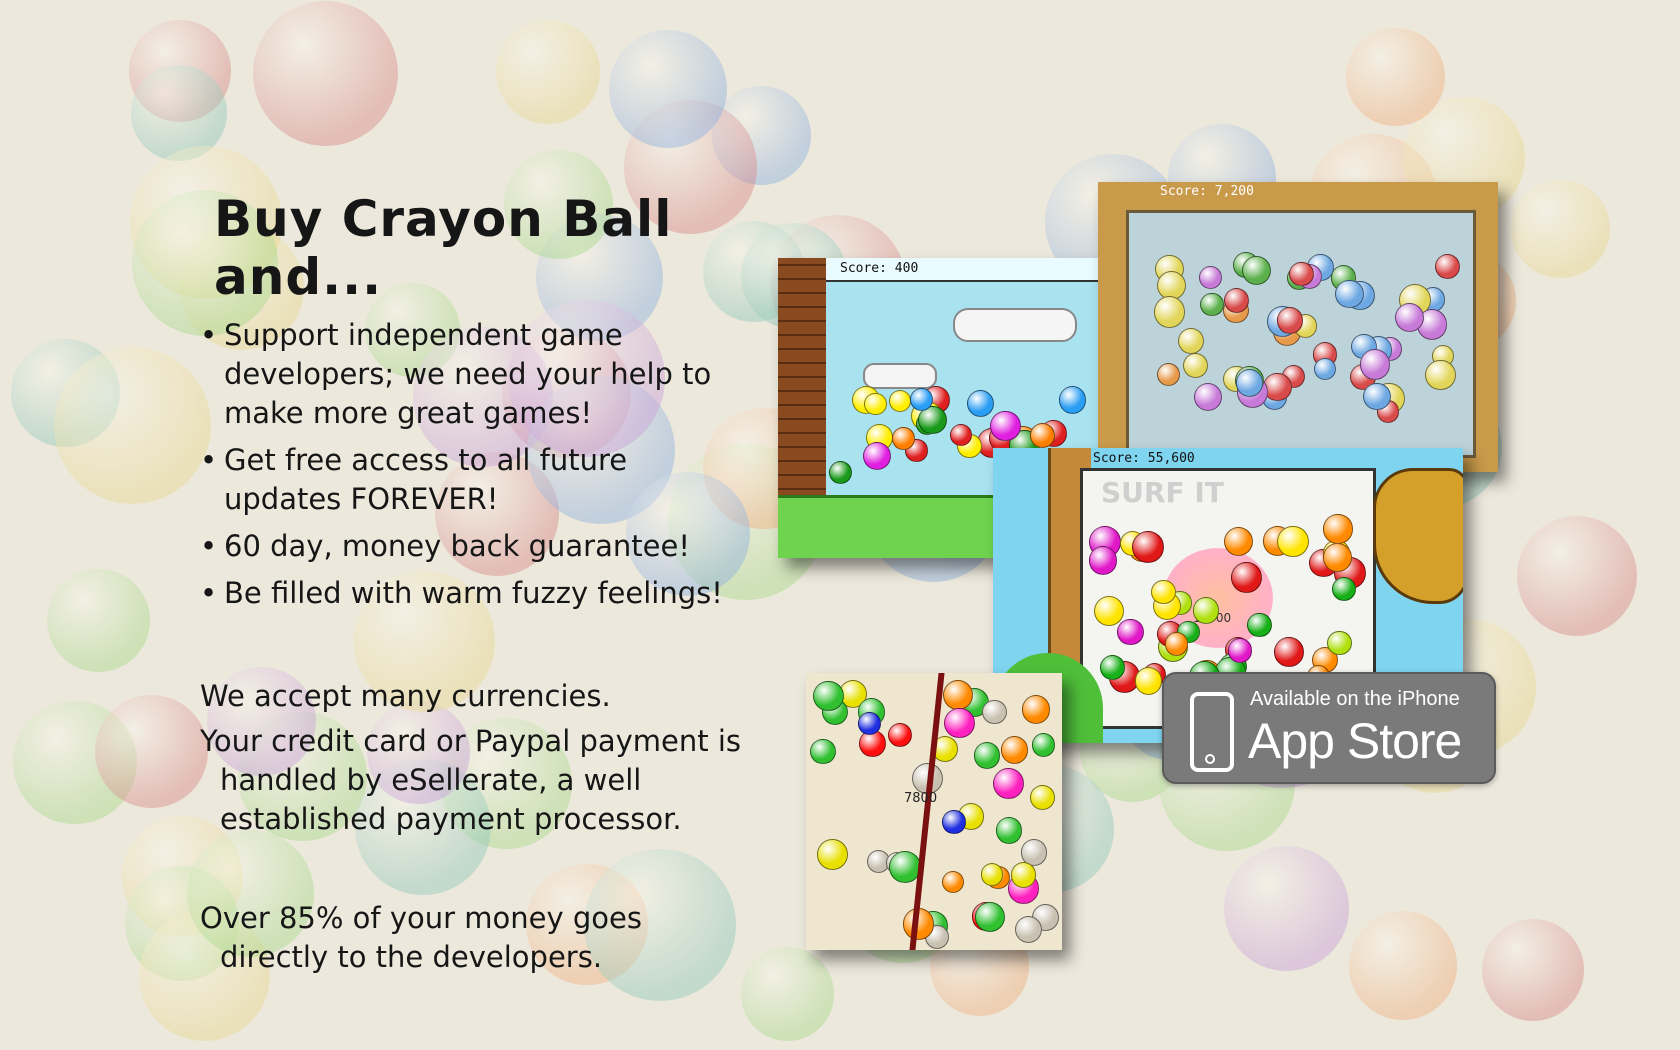 This screenshot has width=1680, height=1050. I want to click on benefit-line: Support independent game, so click(423, 335).